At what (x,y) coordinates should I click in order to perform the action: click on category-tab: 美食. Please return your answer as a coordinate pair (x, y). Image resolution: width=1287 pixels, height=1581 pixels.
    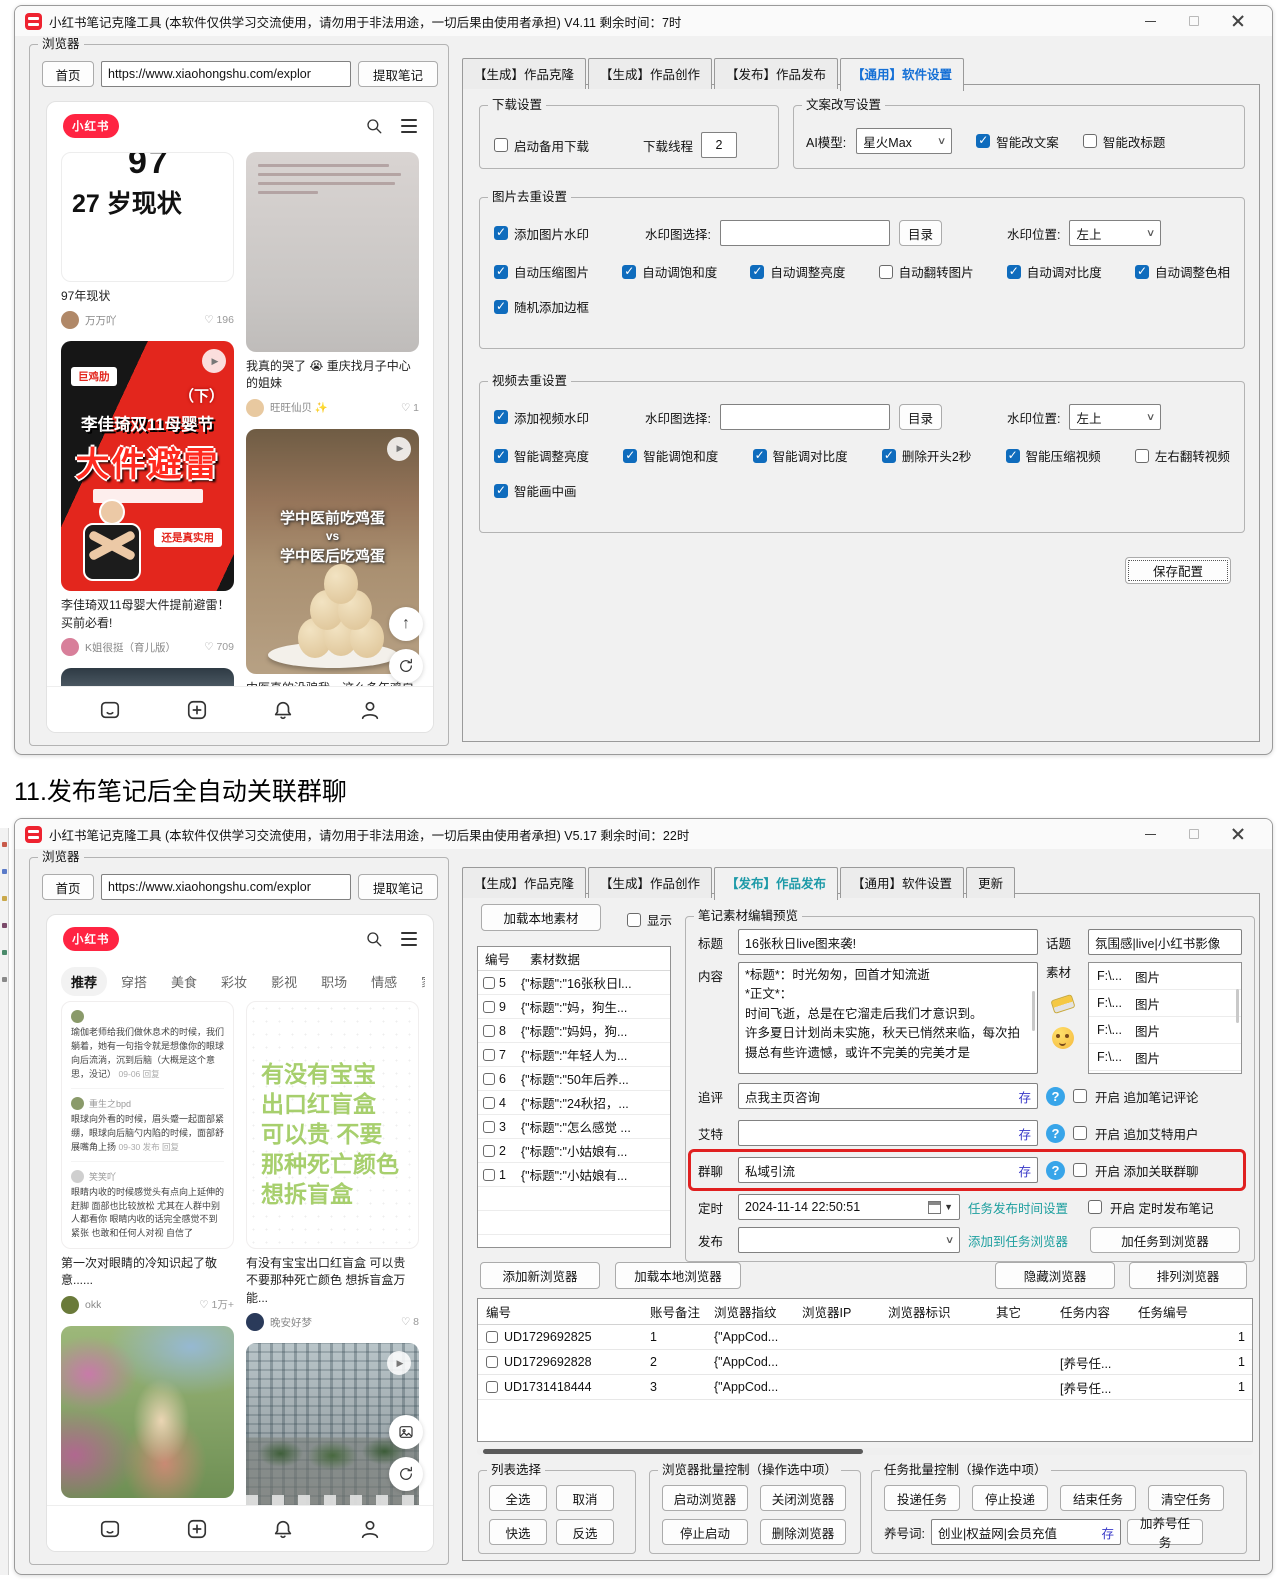
    Looking at the image, I should click on (184, 981).